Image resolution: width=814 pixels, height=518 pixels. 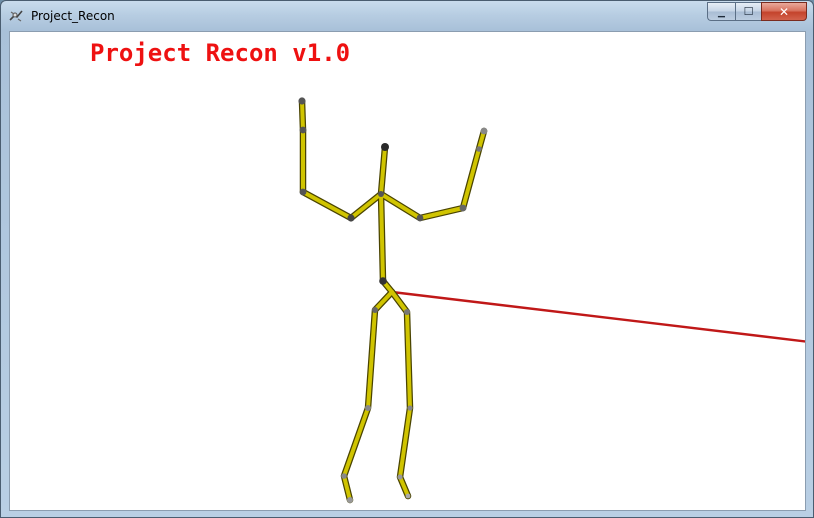 What do you see at coordinates (303, 130) in the screenshot?
I see `joint-left-wrist` at bounding box center [303, 130].